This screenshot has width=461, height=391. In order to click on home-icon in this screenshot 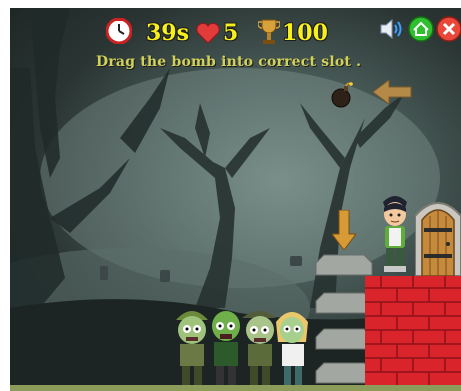, I will do `click(421, 29)`.